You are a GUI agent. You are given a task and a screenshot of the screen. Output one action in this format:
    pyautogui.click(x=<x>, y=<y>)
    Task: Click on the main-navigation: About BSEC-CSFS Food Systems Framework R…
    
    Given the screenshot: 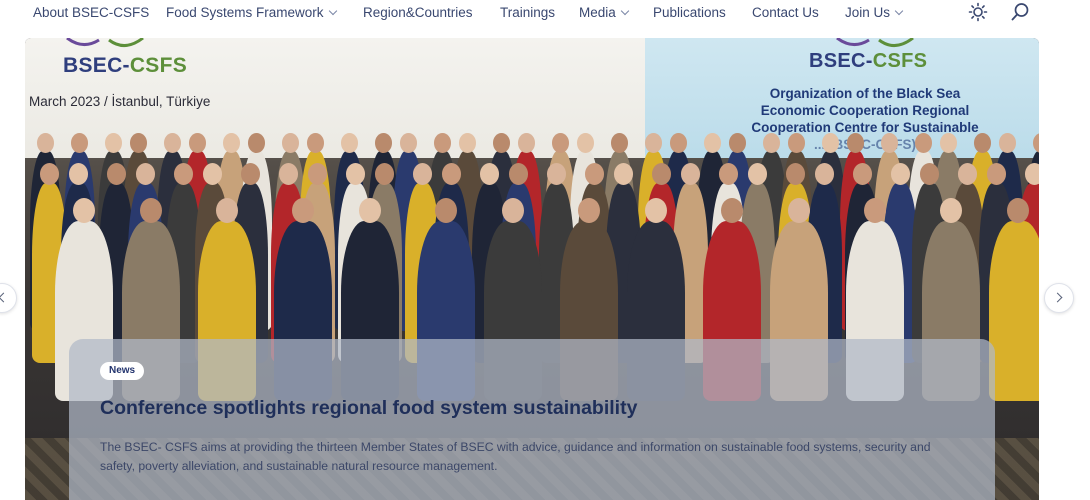 What is the action you would take?
    pyautogui.click(x=545, y=13)
    